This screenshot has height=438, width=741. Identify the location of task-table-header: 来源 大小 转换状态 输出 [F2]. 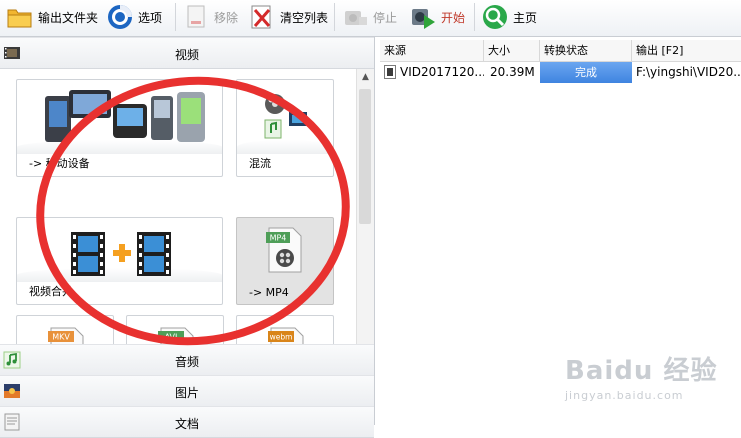
(560, 51).